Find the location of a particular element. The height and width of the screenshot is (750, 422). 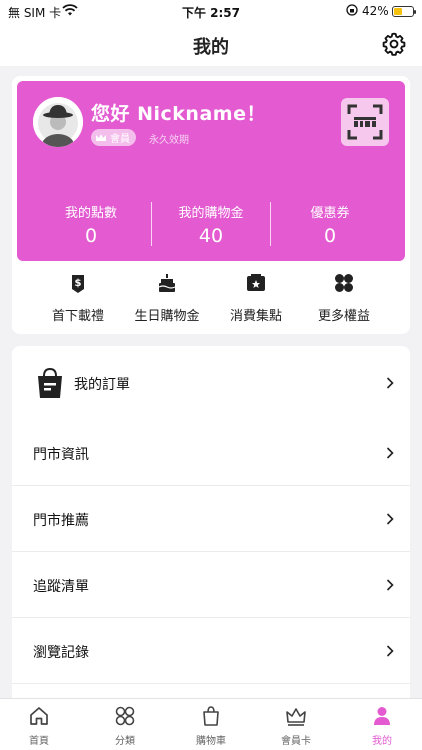

money-bag-icon: $ is located at coordinates (78, 284).